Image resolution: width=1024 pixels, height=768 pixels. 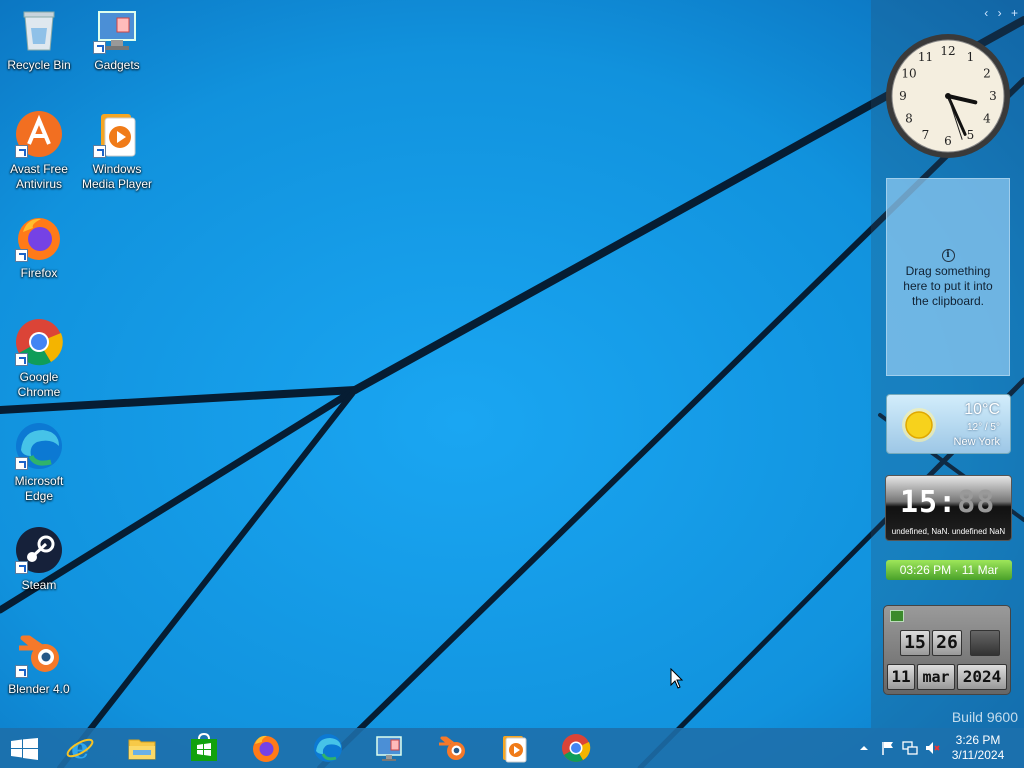 I want to click on avast-icon, so click(x=39, y=134).